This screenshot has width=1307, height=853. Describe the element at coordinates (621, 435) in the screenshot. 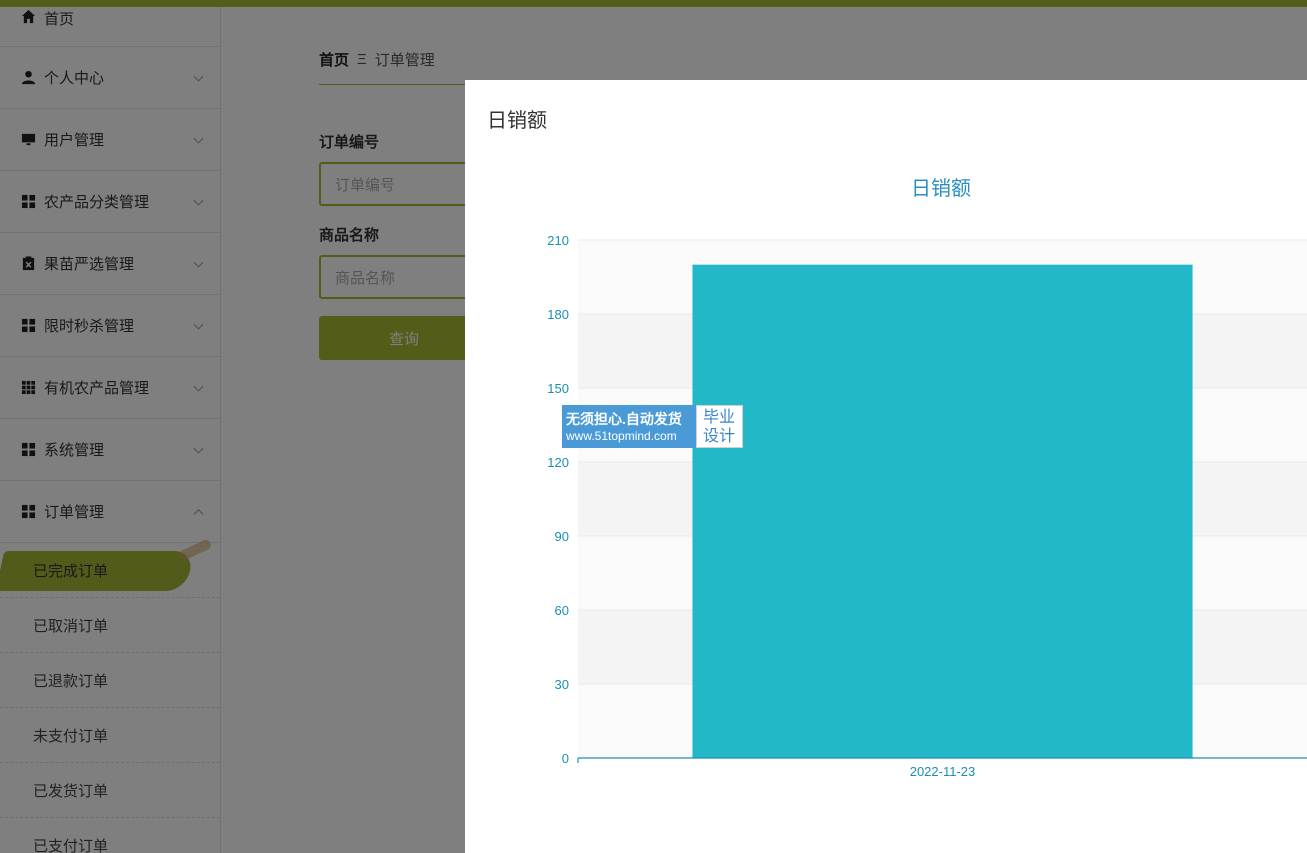

I see `watermark-line2: www.51topmind.com` at that location.